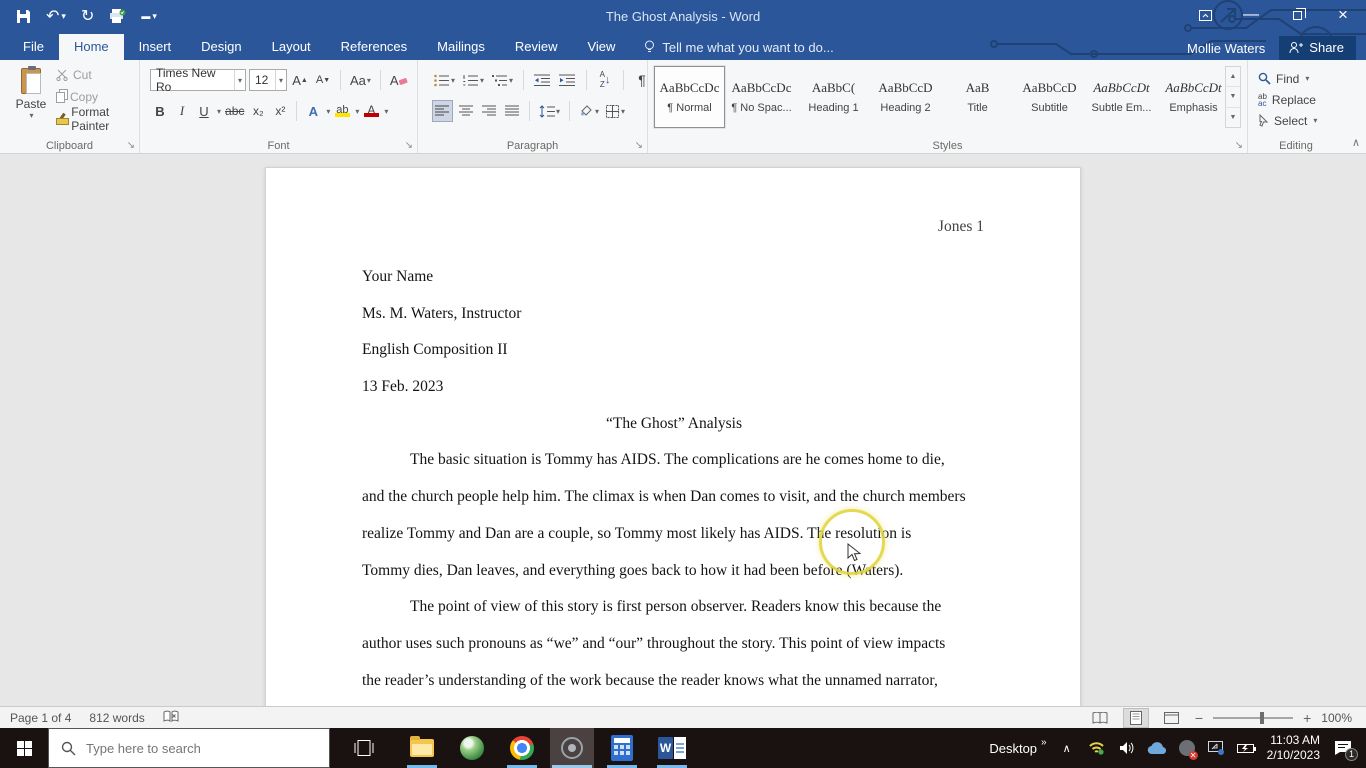 Image resolution: width=1366 pixels, height=768 pixels. I want to click on task-view-button, so click(364, 748).